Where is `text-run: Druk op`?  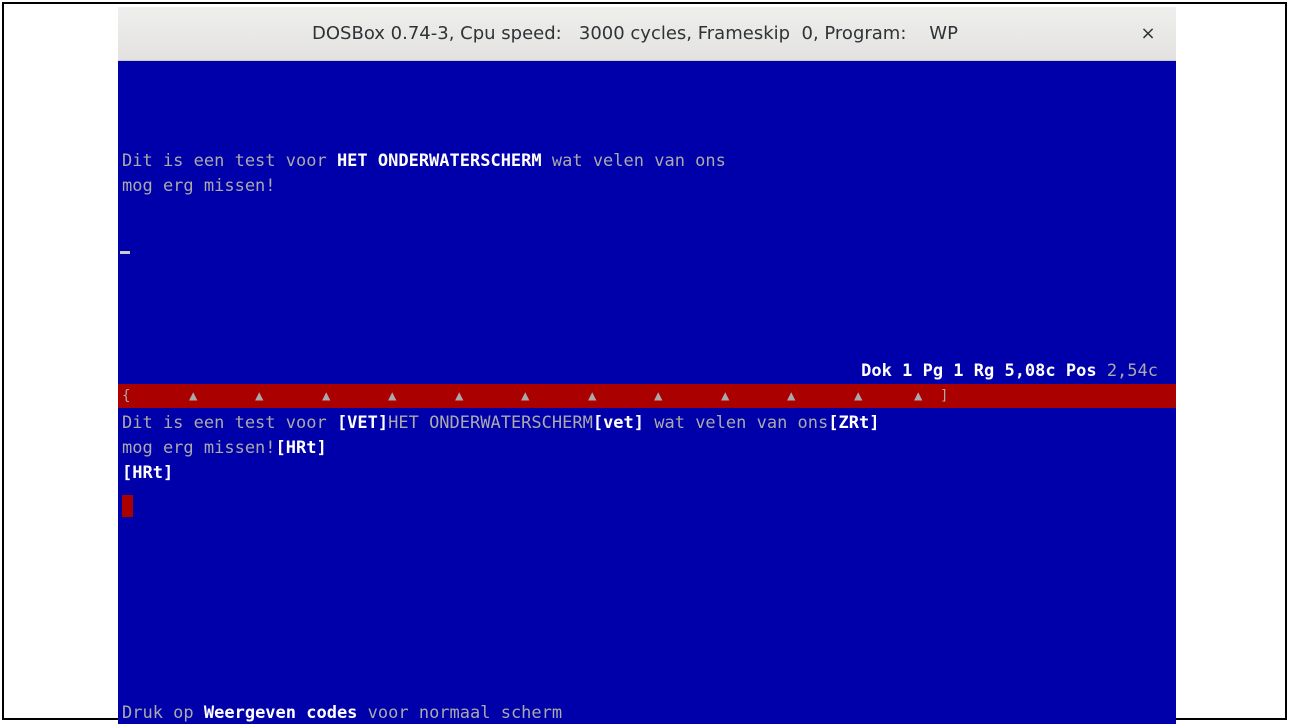
text-run: Druk op is located at coordinates (163, 713).